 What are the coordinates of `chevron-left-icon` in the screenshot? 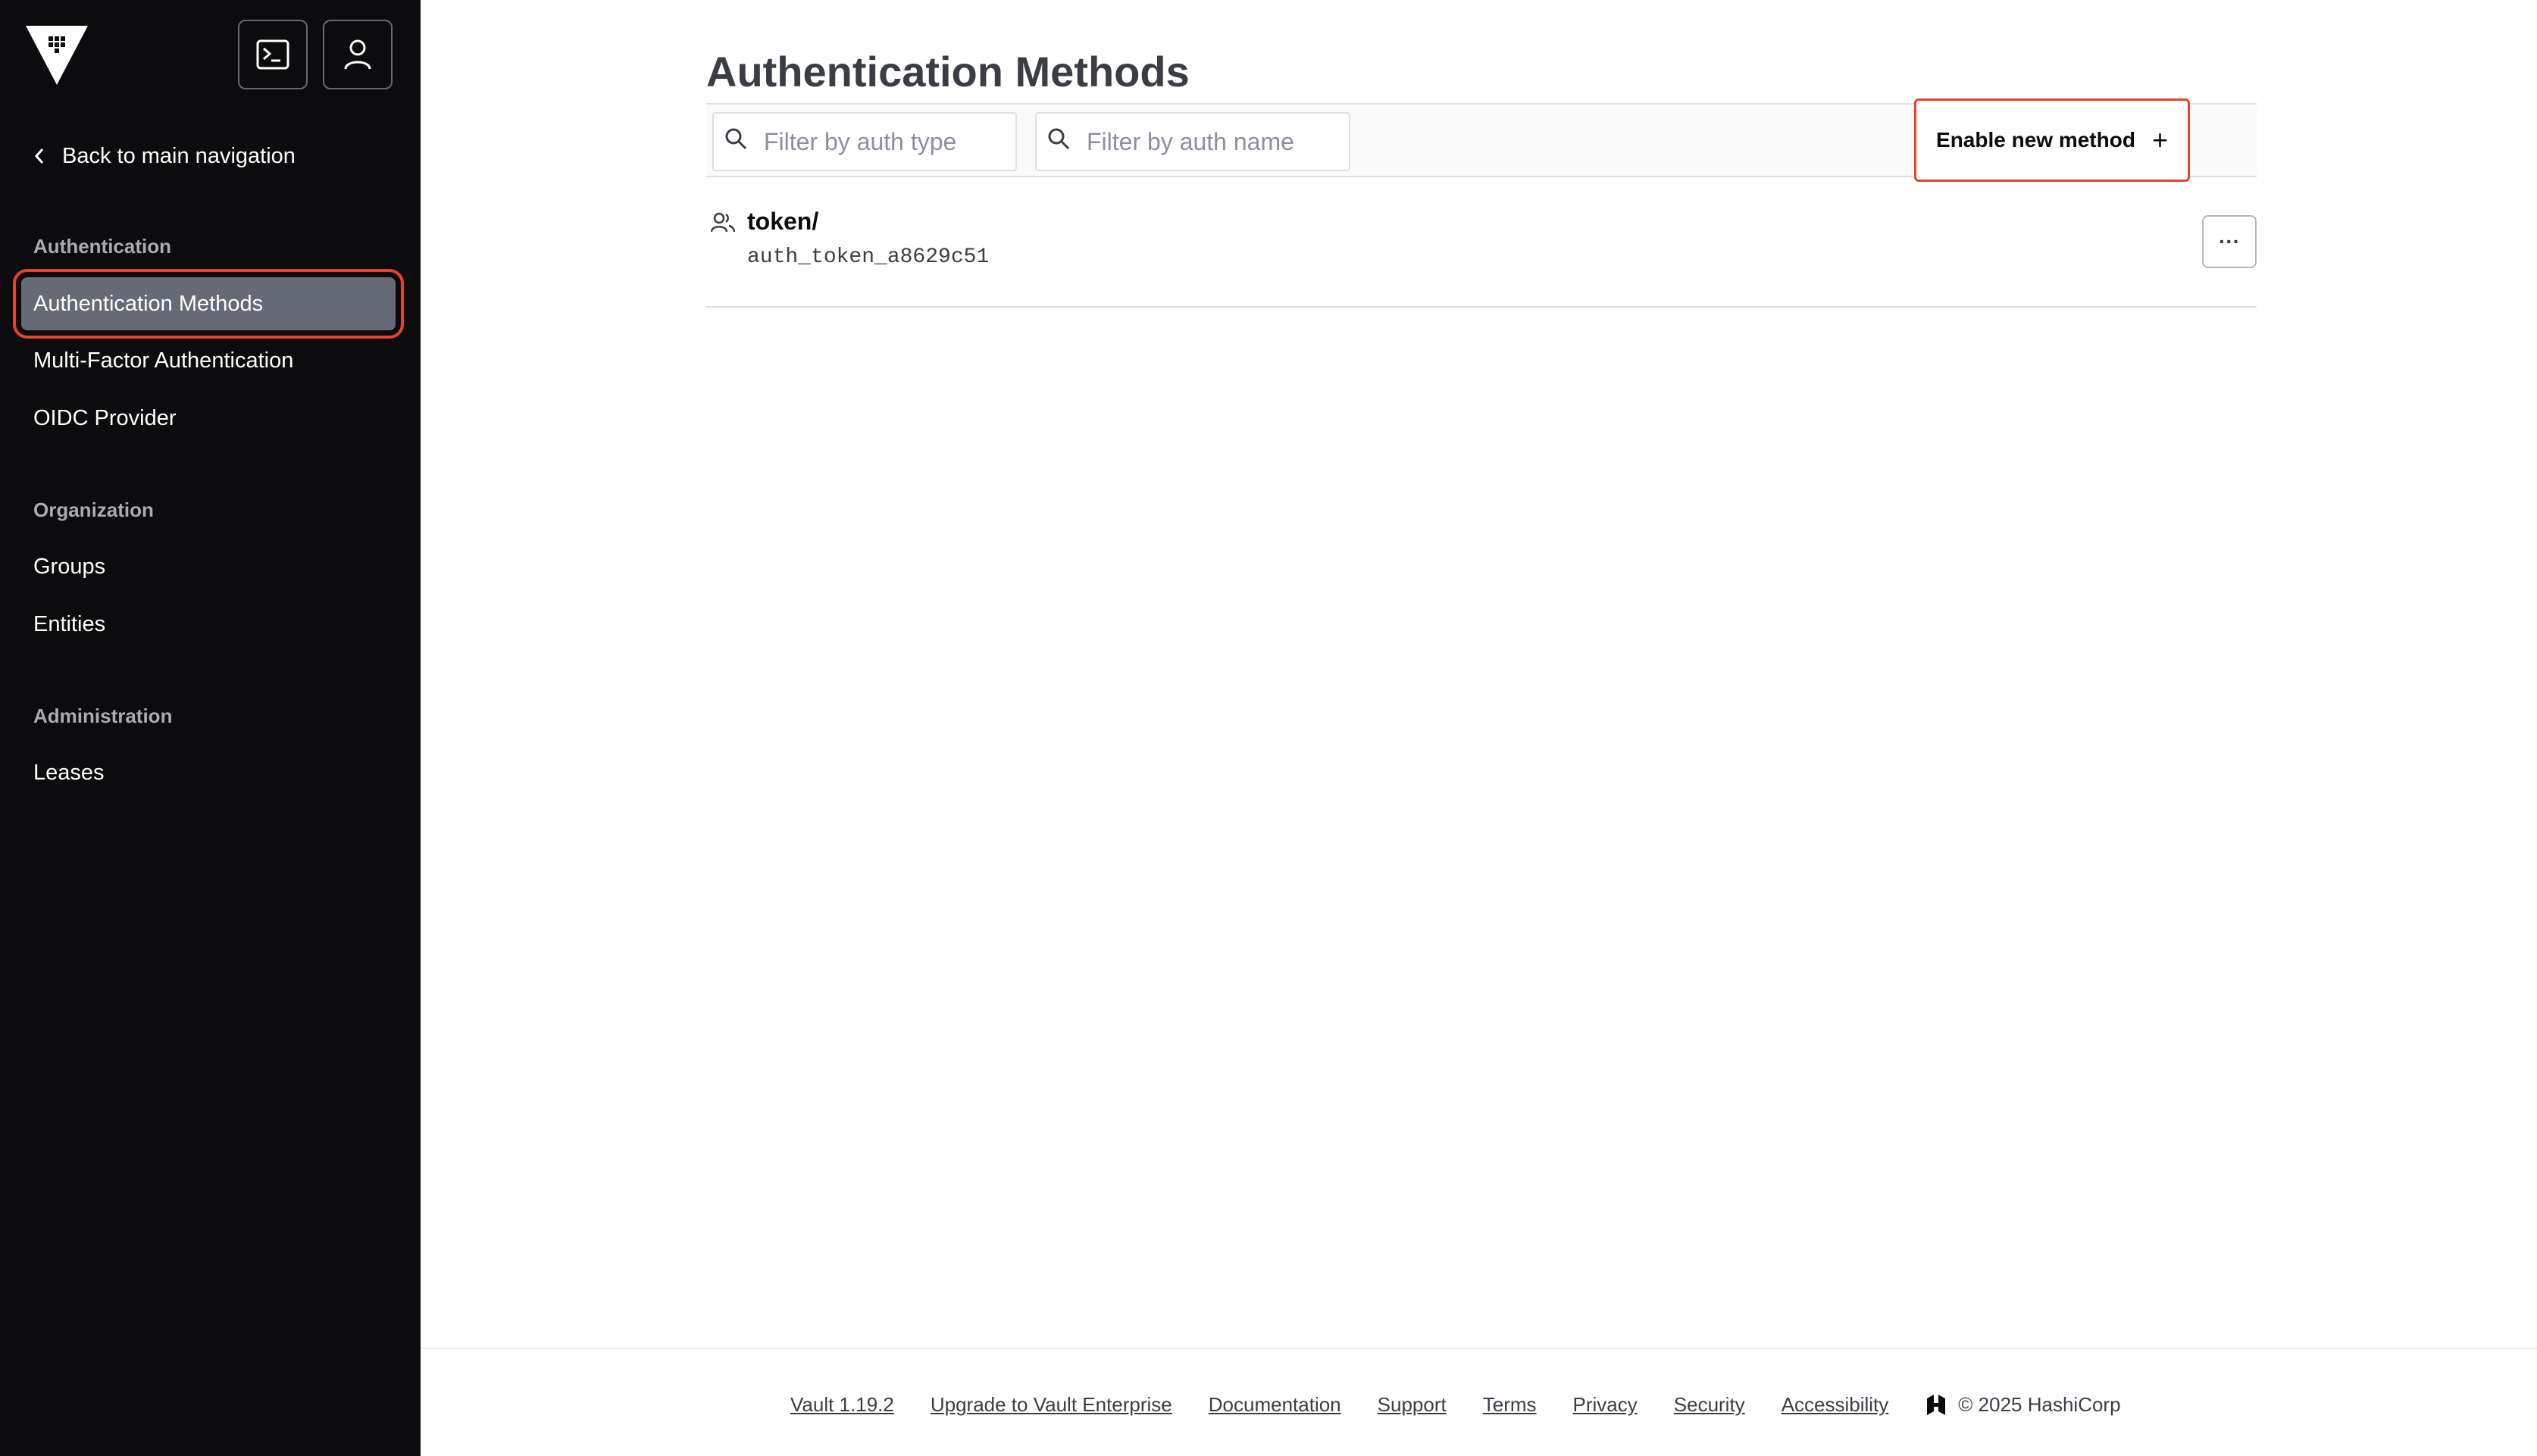 It's located at (39, 156).